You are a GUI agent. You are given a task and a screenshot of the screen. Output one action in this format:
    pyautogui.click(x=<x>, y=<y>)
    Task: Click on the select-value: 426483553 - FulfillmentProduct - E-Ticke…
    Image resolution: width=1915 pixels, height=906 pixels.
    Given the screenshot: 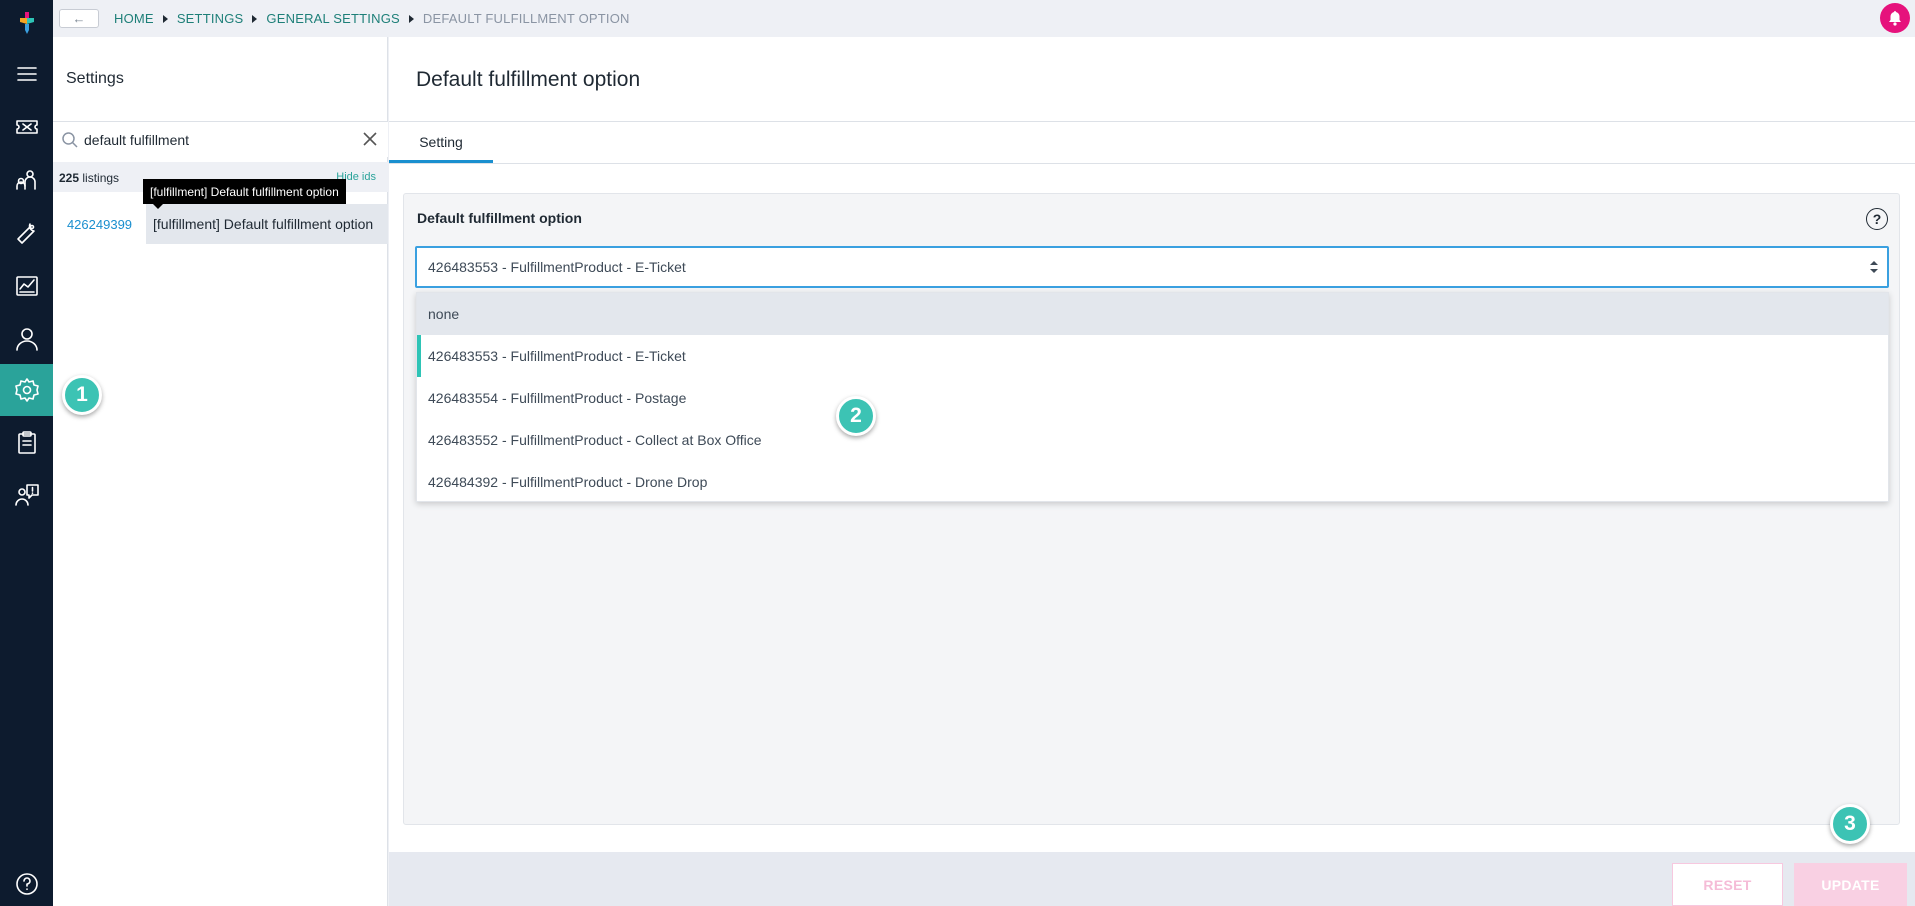 What is the action you would take?
    pyautogui.click(x=557, y=267)
    